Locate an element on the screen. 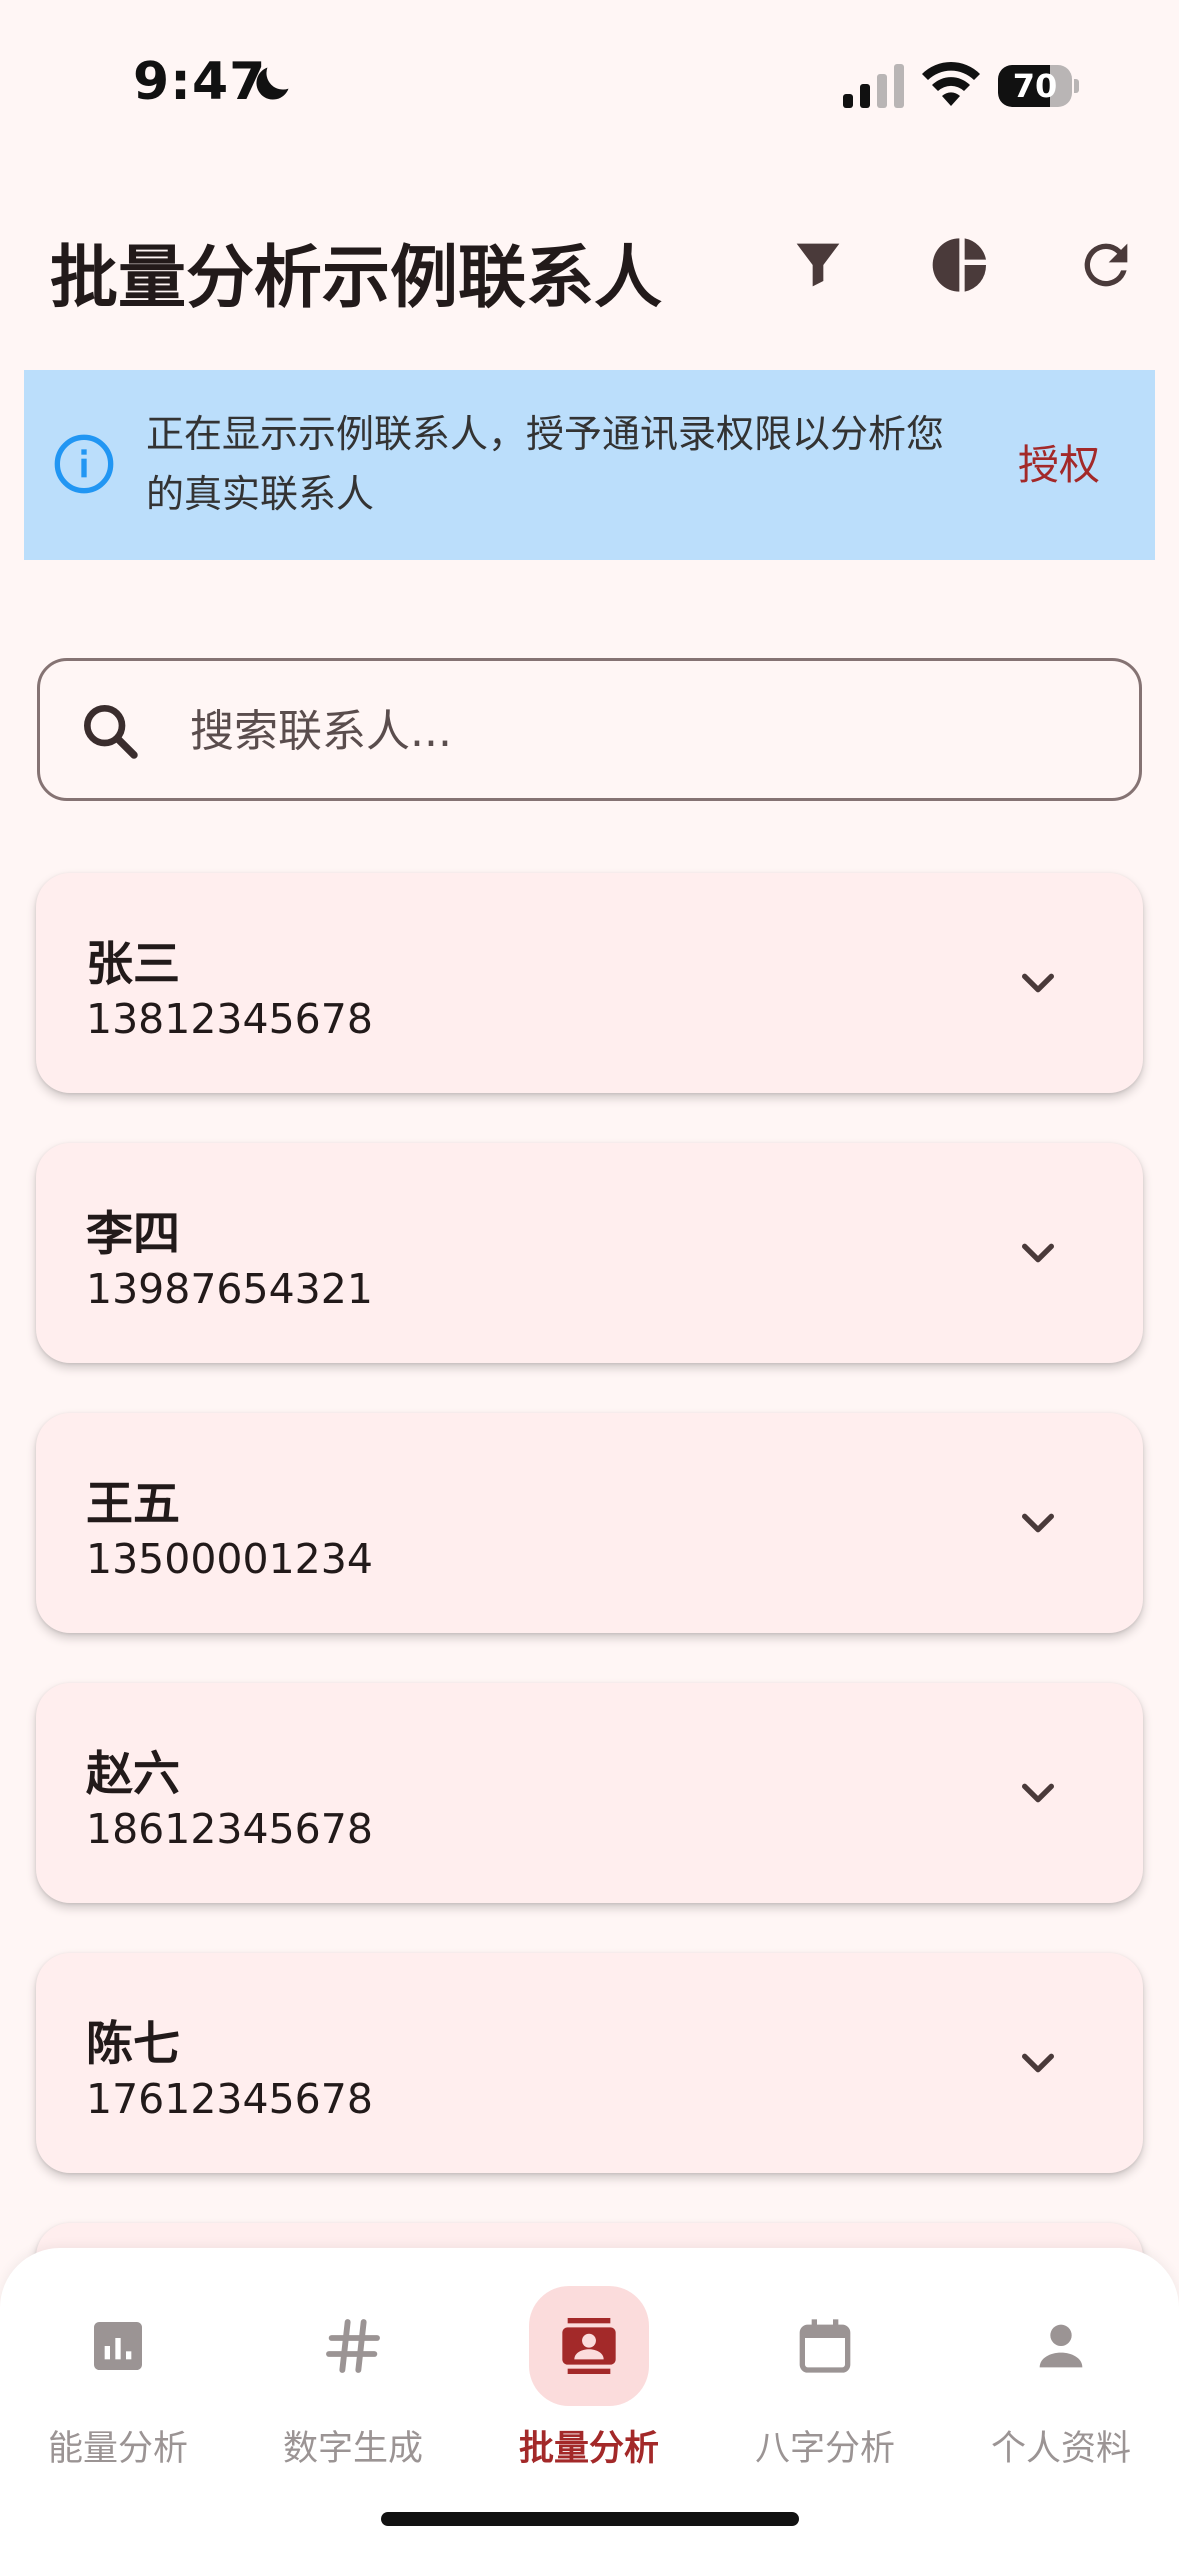  nav-item-batch-analysis: 批量分析 is located at coordinates (589, 2368).